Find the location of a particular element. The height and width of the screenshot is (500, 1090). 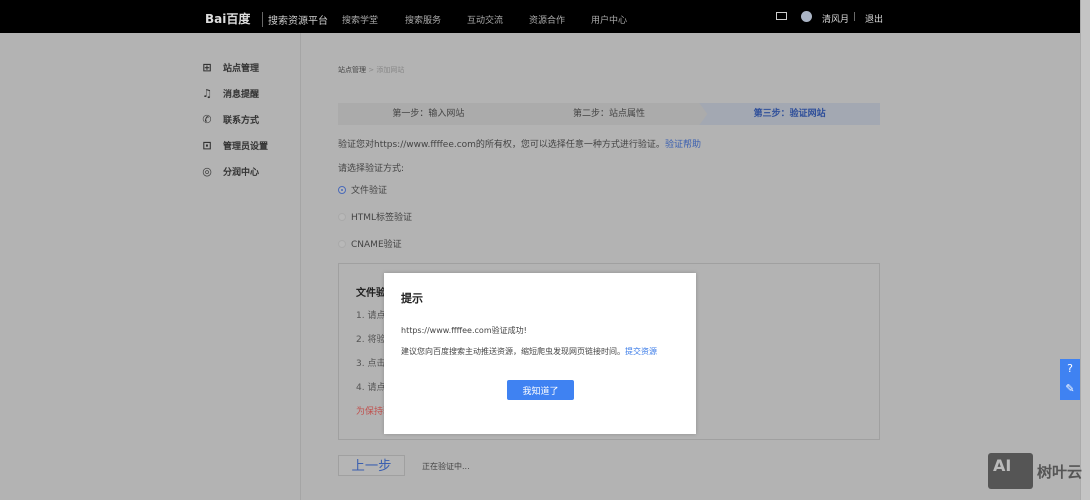

ok-button: 我知道了 is located at coordinates (540, 390).